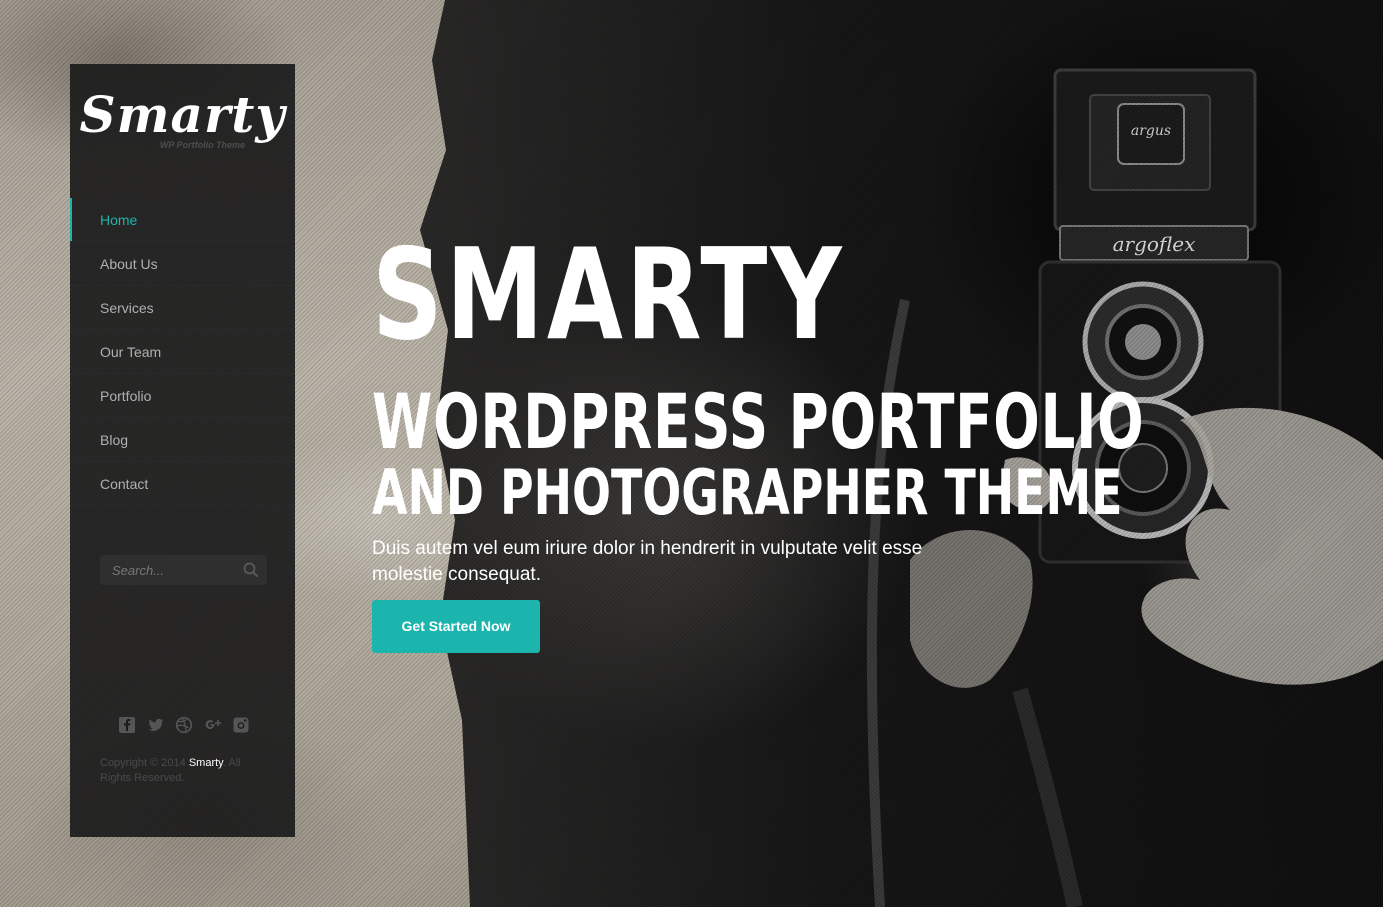 This screenshot has height=907, width=1383. I want to click on nav-item-portfolio: Portfolio, so click(182, 396).